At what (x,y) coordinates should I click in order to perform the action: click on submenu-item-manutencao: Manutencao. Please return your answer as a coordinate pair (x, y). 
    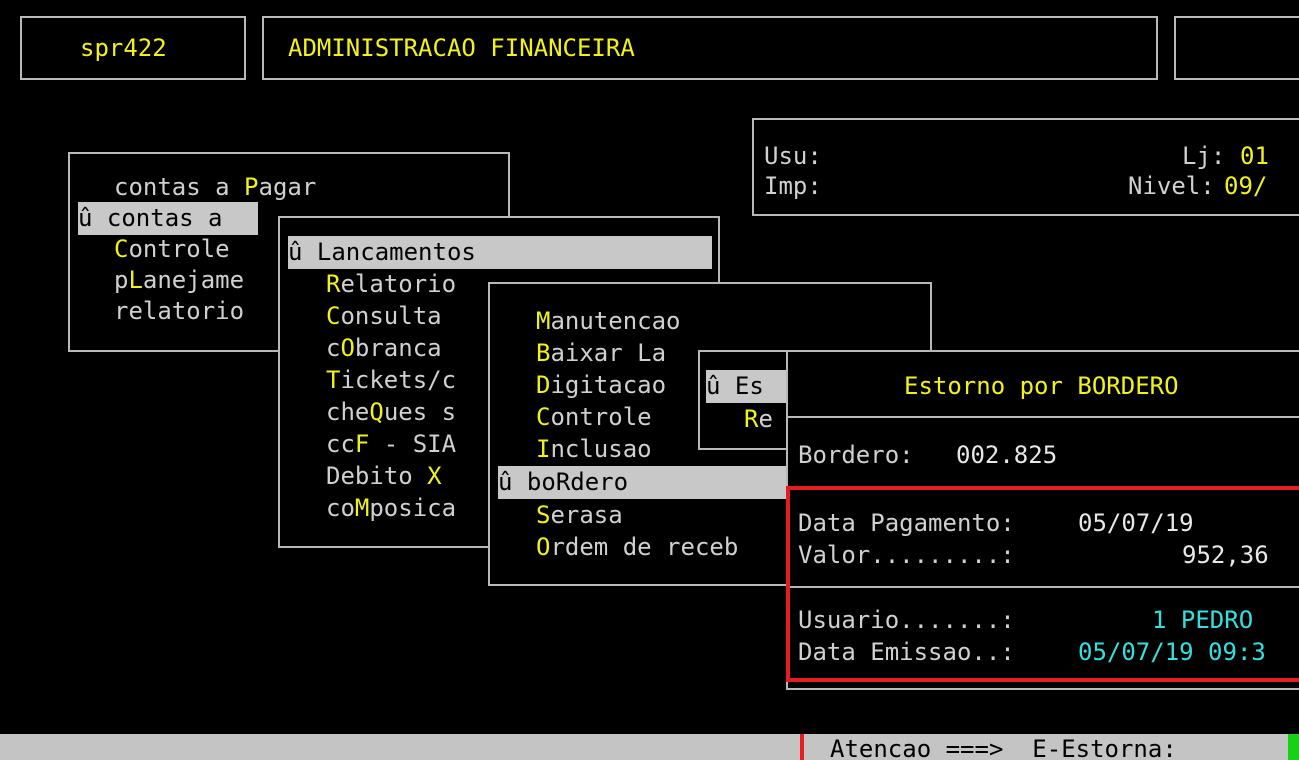
    Looking at the image, I should click on (608, 321).